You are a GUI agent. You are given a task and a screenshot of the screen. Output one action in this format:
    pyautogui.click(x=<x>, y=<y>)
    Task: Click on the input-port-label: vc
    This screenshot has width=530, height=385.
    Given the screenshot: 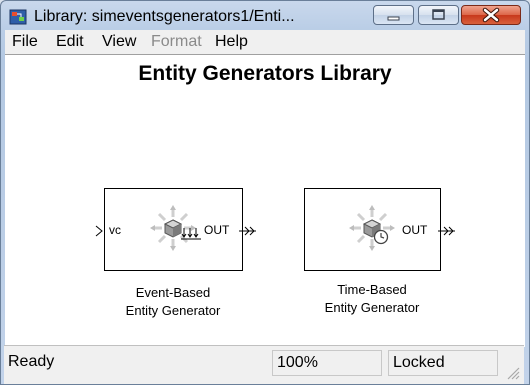 What is the action you would take?
    pyautogui.click(x=115, y=230)
    